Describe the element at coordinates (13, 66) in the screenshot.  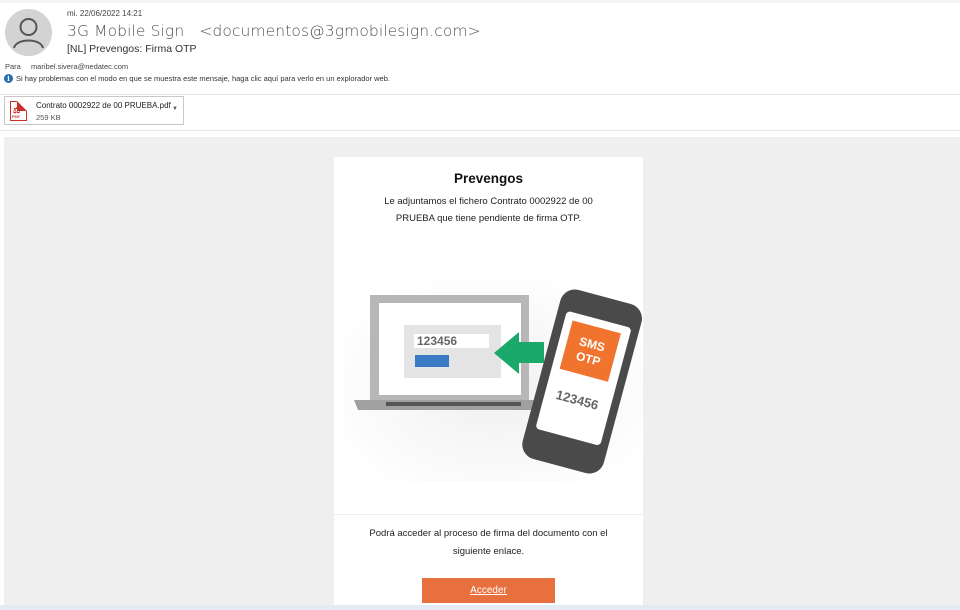
I see `to-label: Para` at that location.